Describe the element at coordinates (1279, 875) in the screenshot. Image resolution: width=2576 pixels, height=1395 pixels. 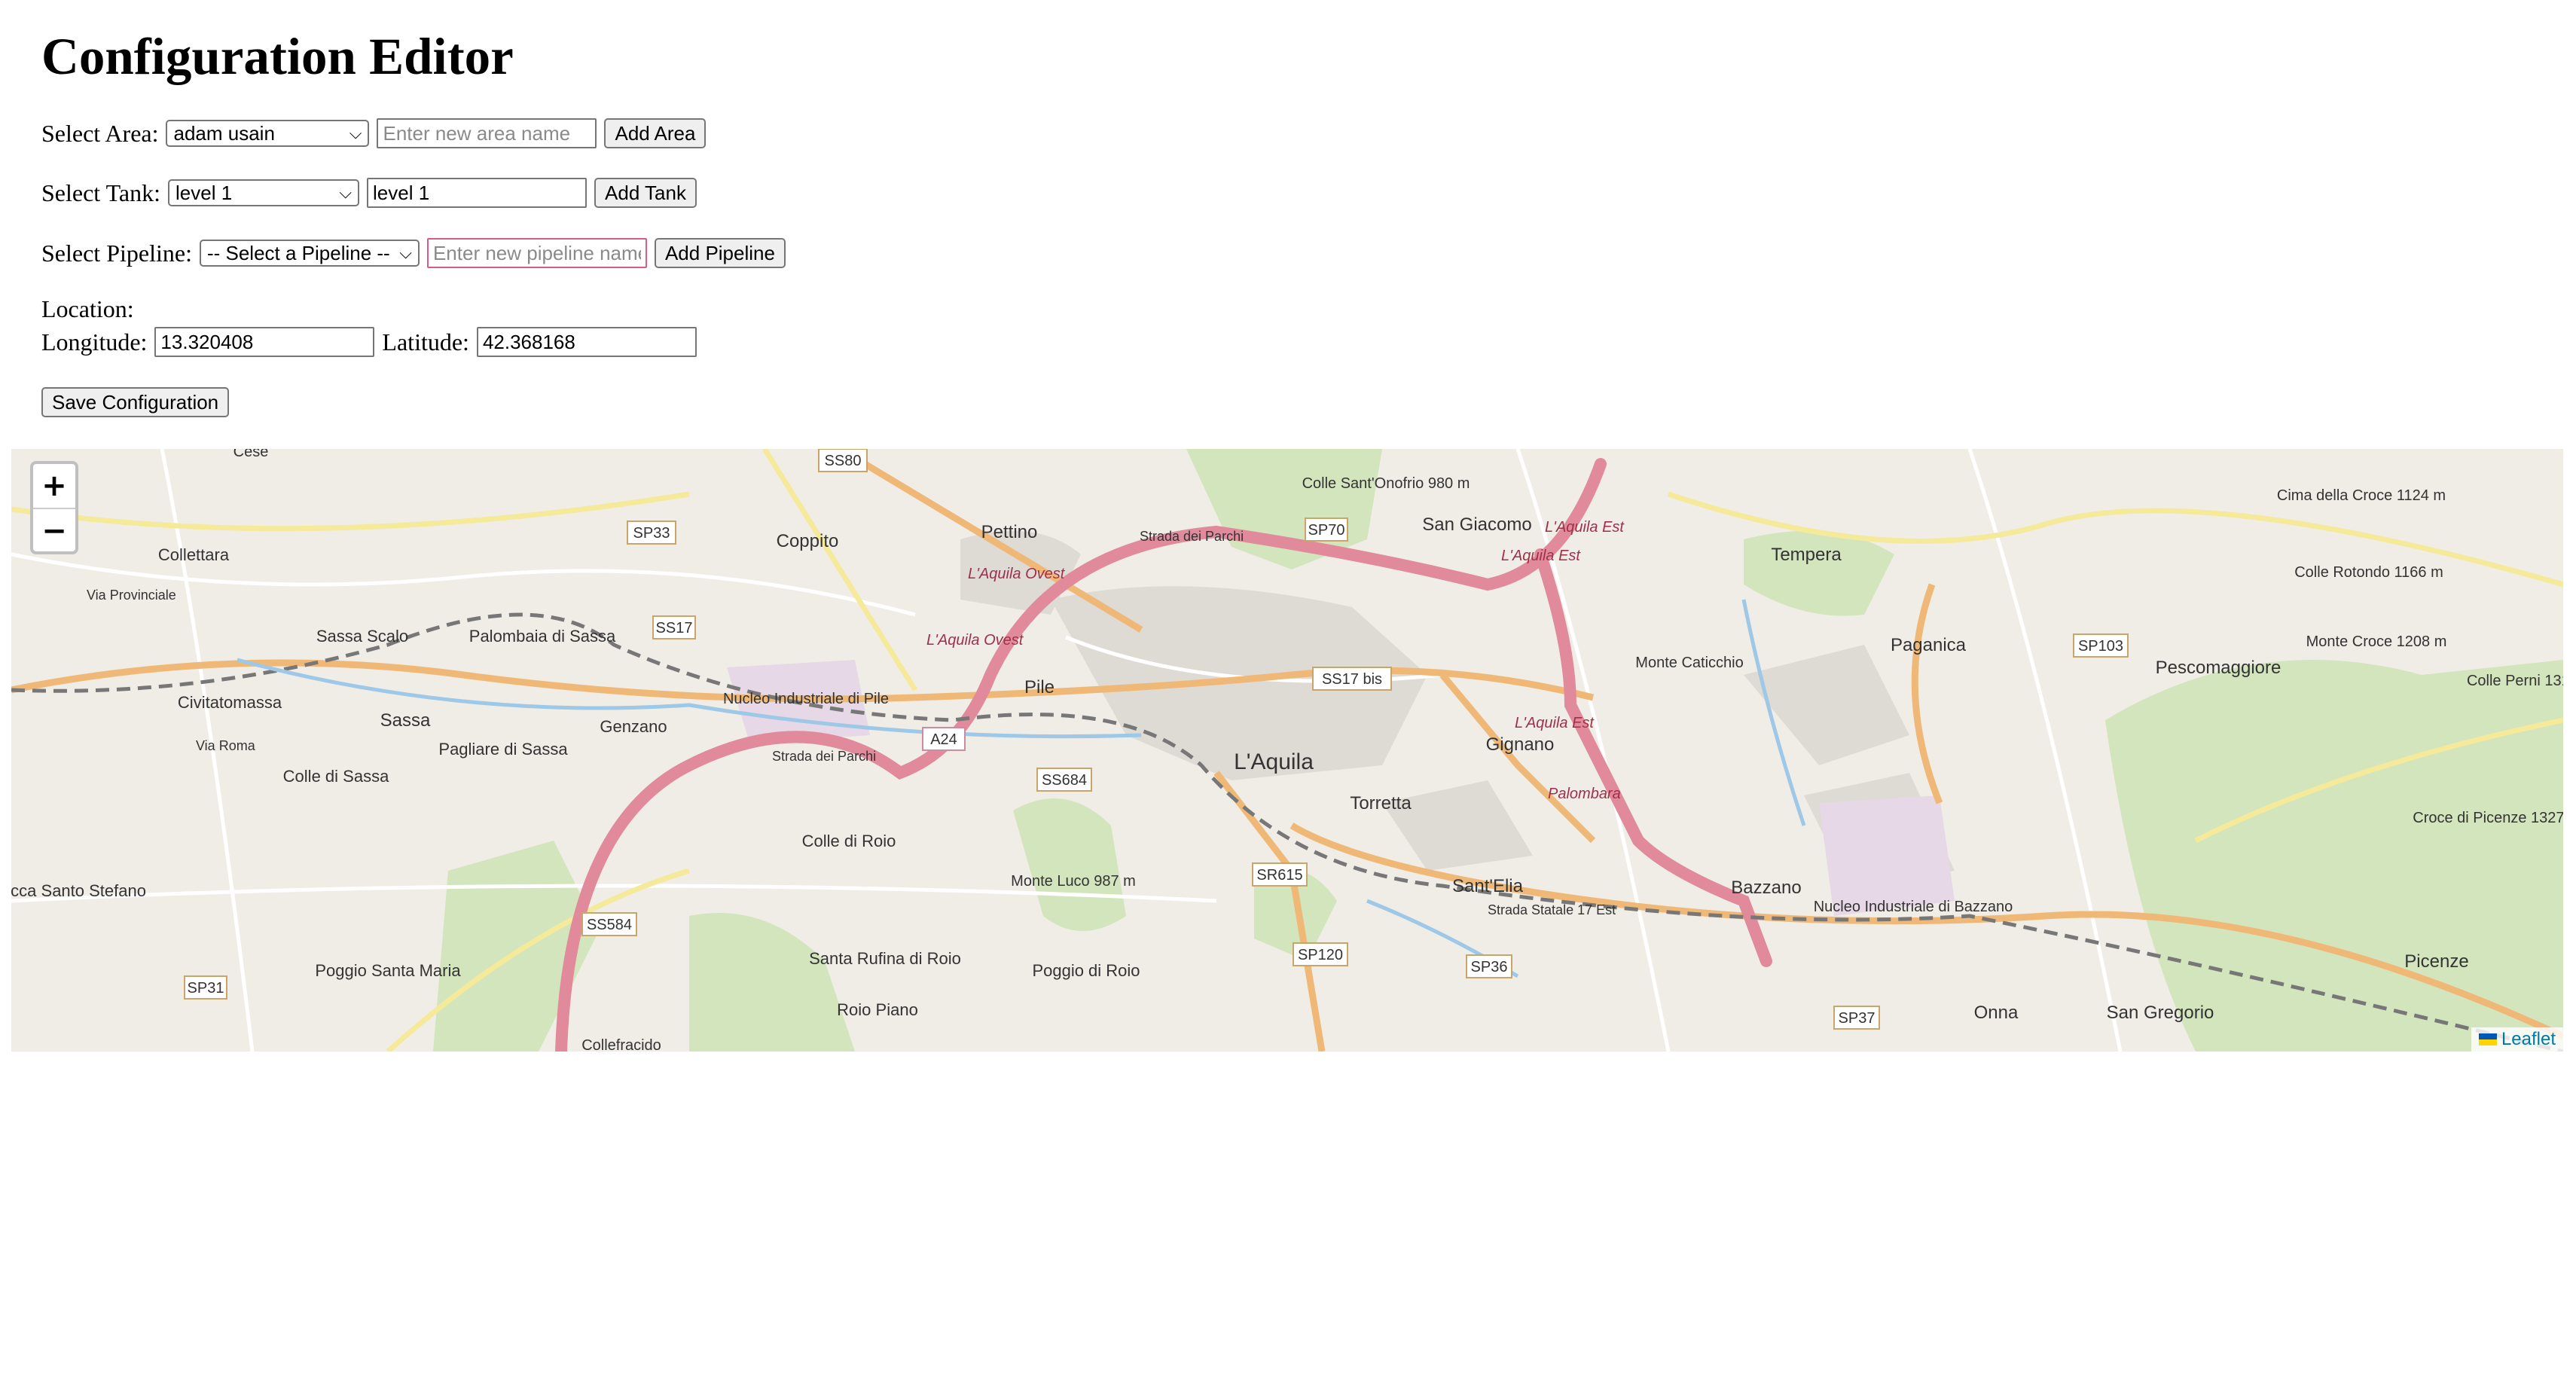
I see `map-road-label: SR615` at that location.